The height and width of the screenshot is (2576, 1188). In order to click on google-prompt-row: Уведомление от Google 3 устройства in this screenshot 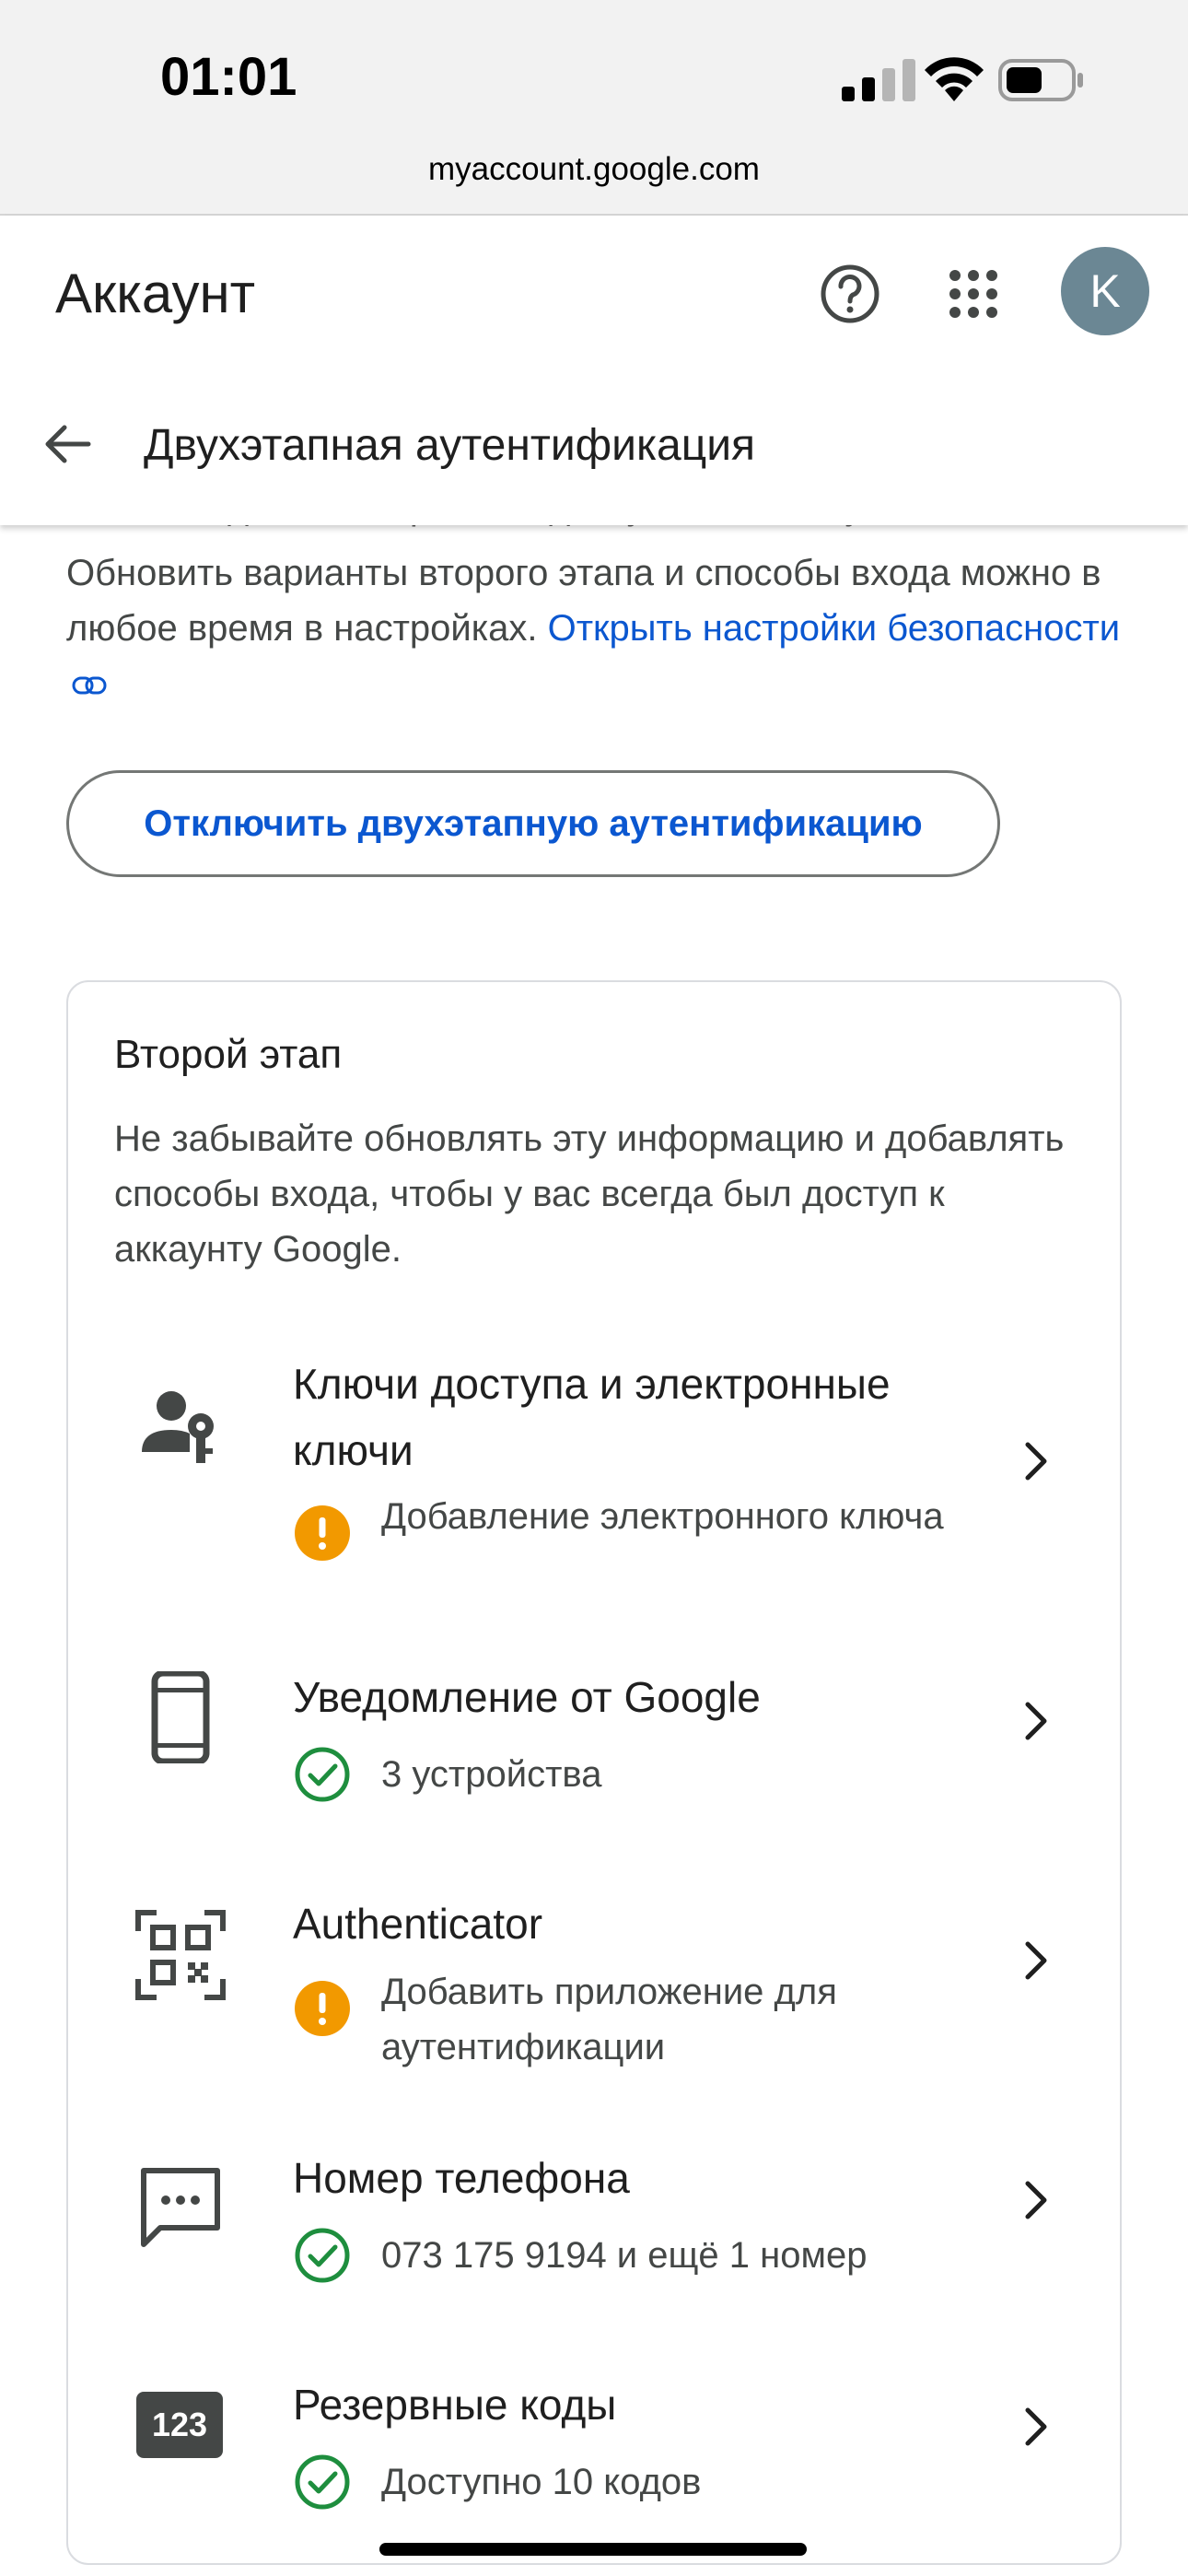, I will do `click(596, 1737)`.